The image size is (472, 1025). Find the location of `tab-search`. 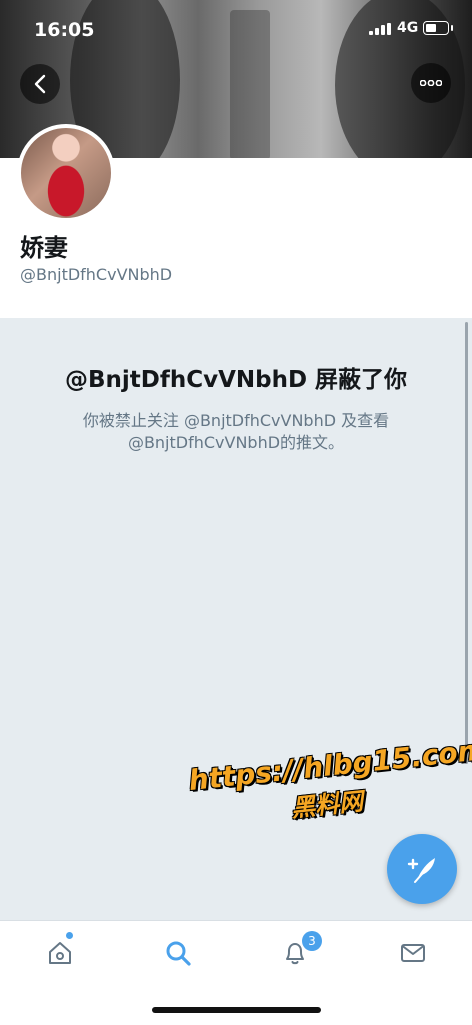

tab-search is located at coordinates (178, 953).